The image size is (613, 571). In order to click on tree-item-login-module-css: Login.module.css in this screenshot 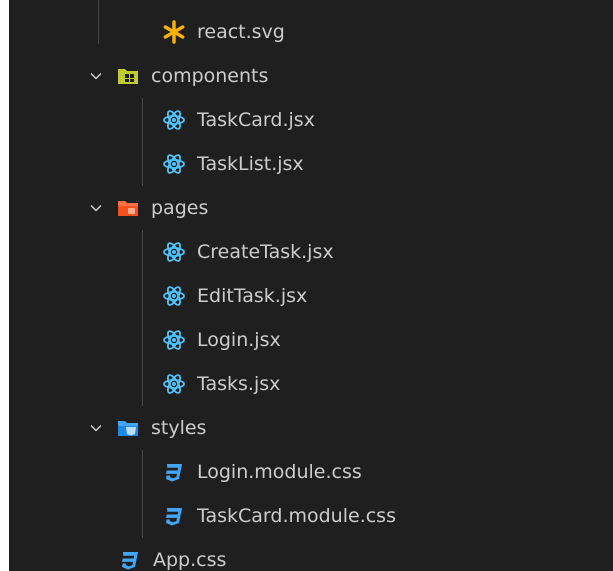, I will do `click(311, 472)`.